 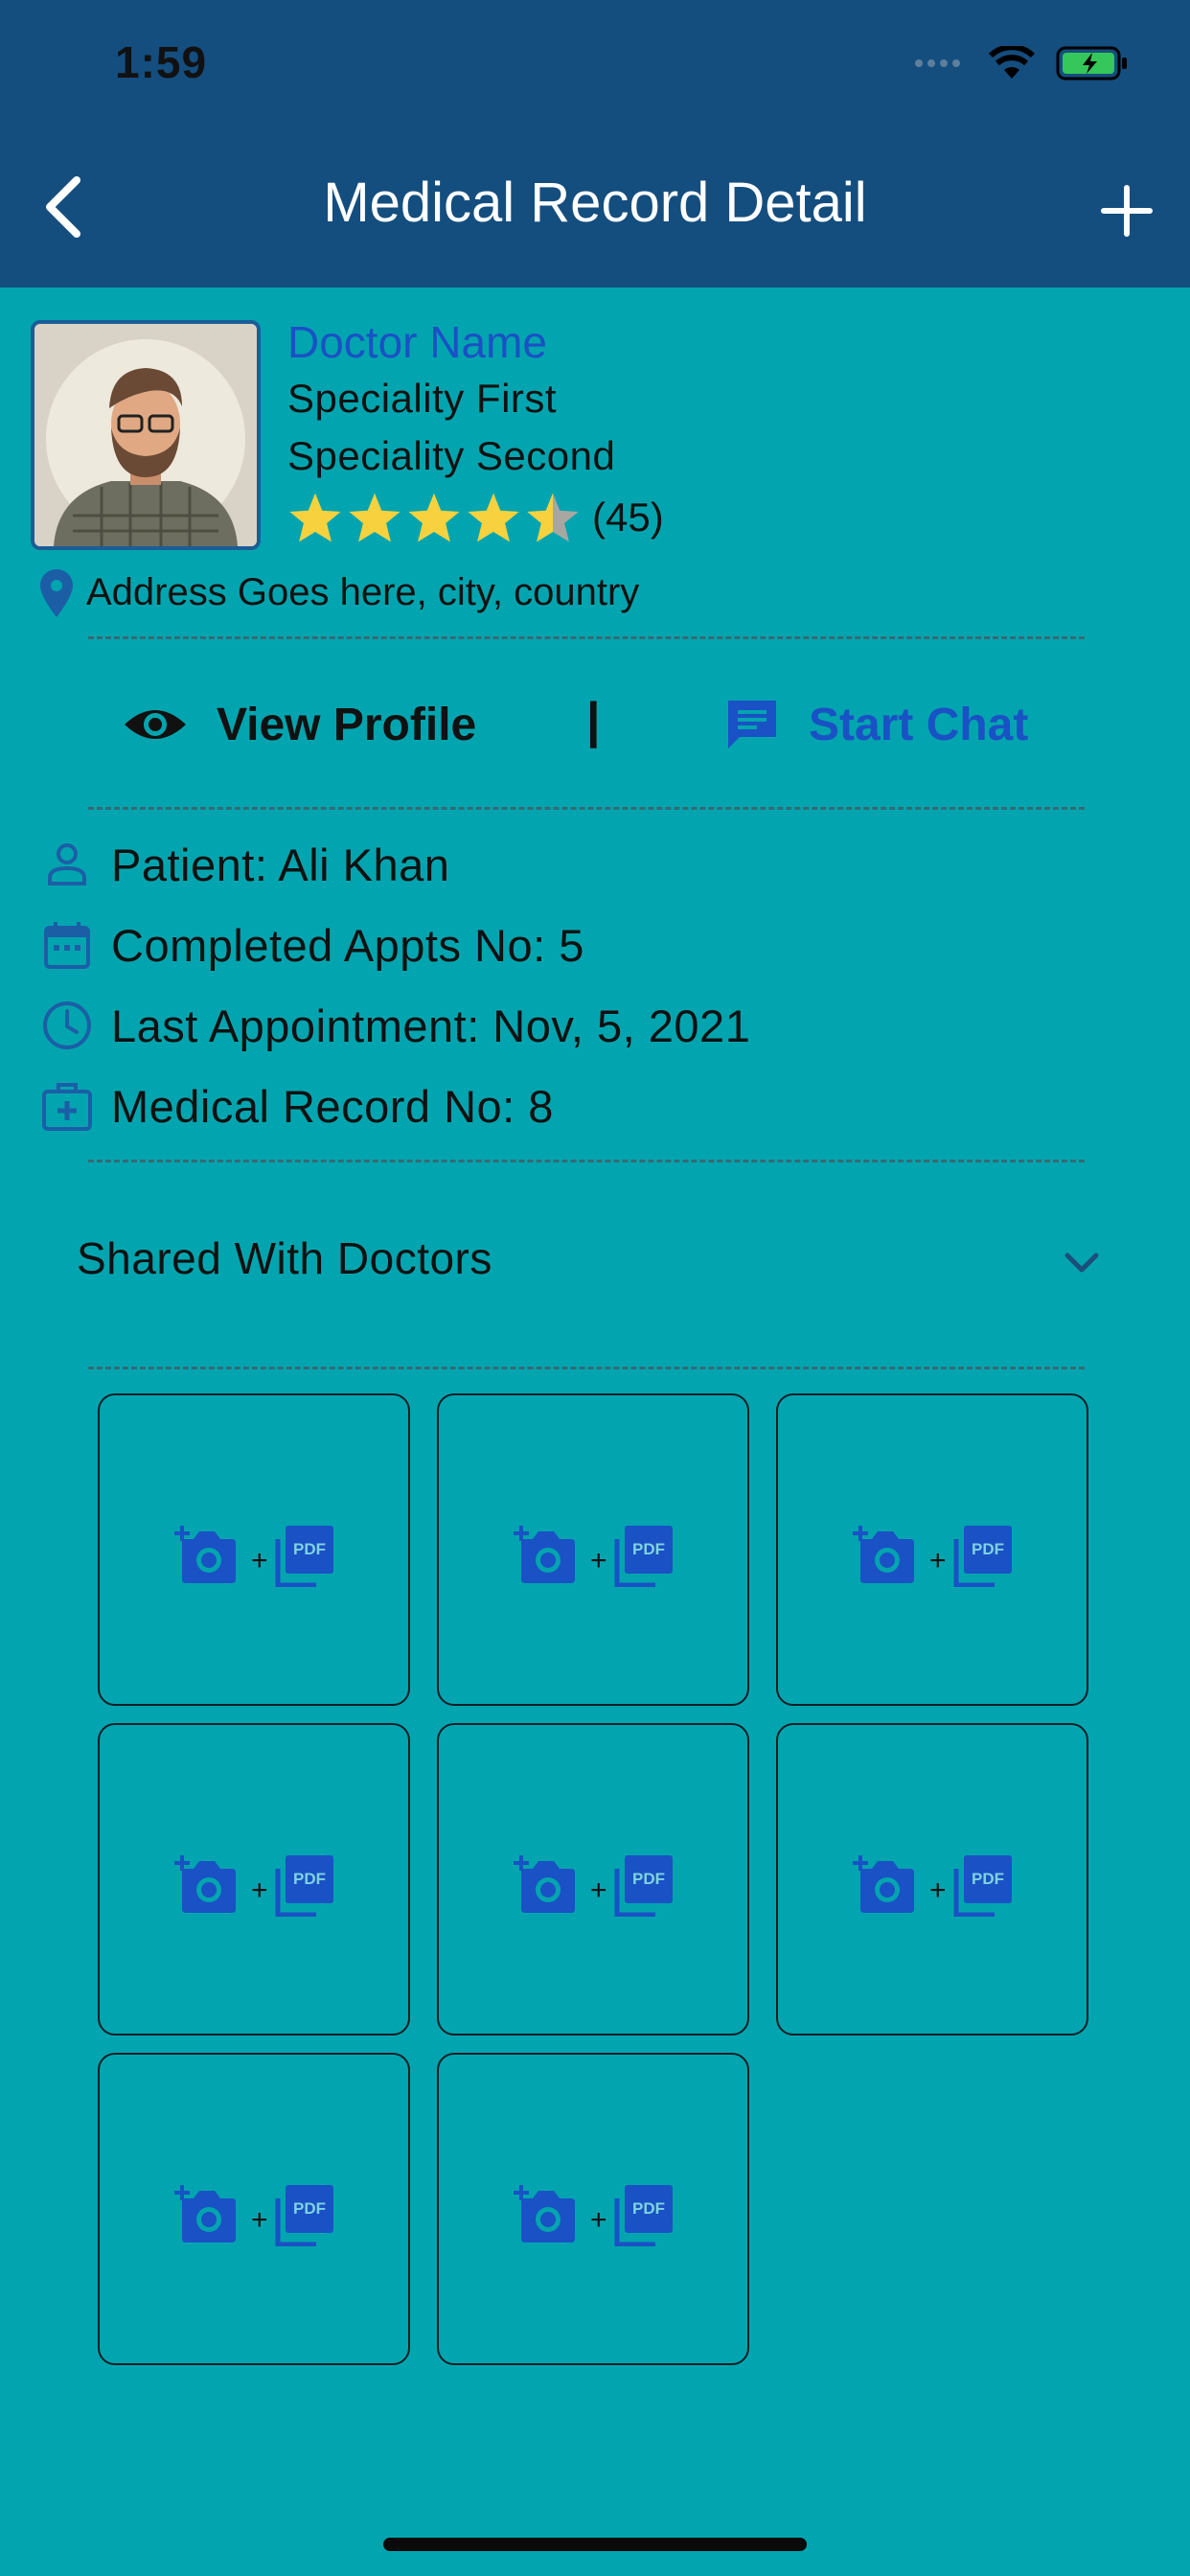 I want to click on battery-icon, so click(x=1092, y=63).